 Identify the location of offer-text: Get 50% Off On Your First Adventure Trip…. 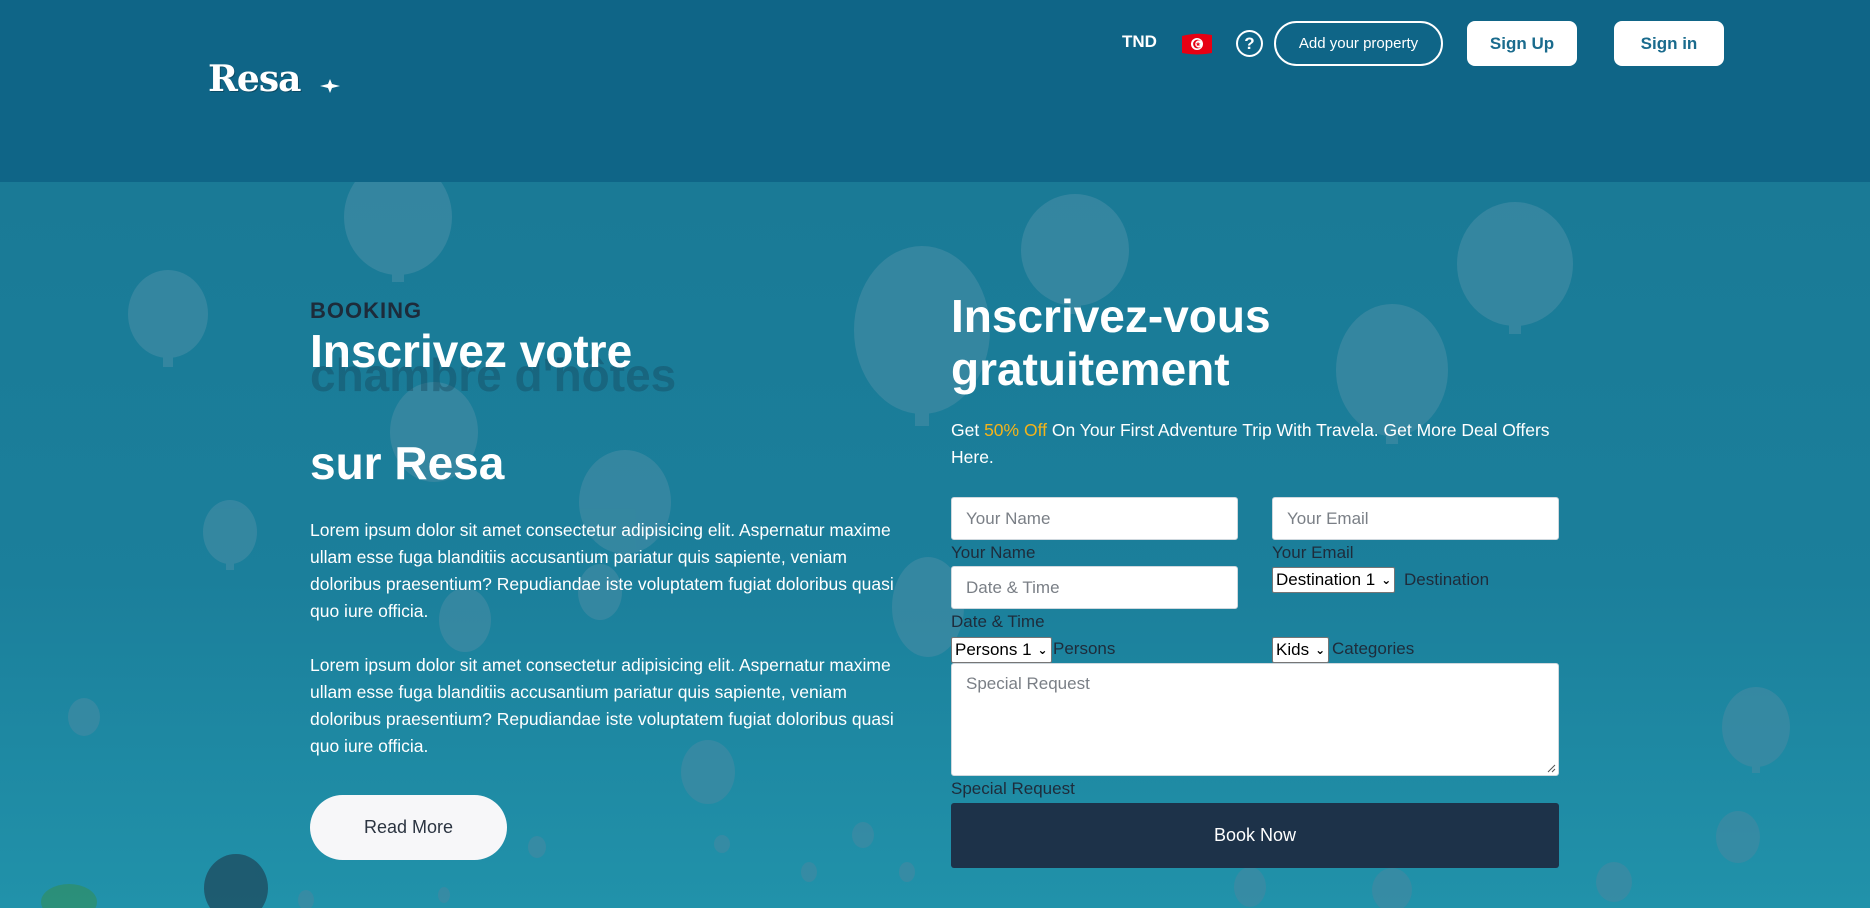
(1261, 444).